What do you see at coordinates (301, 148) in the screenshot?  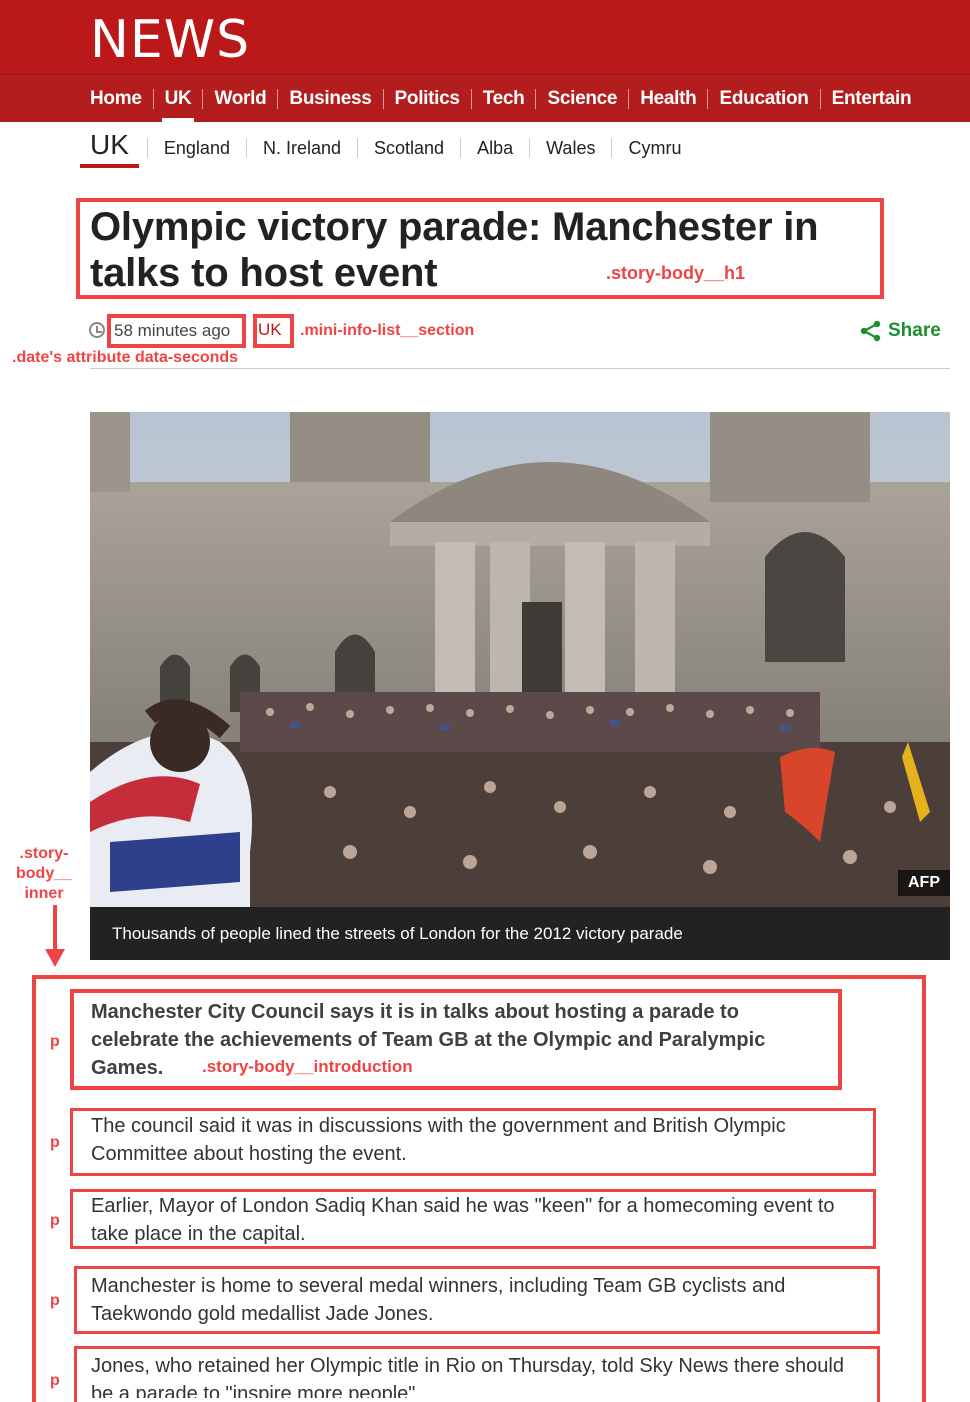 I see `subnav-n-ireland: N. Ireland` at bounding box center [301, 148].